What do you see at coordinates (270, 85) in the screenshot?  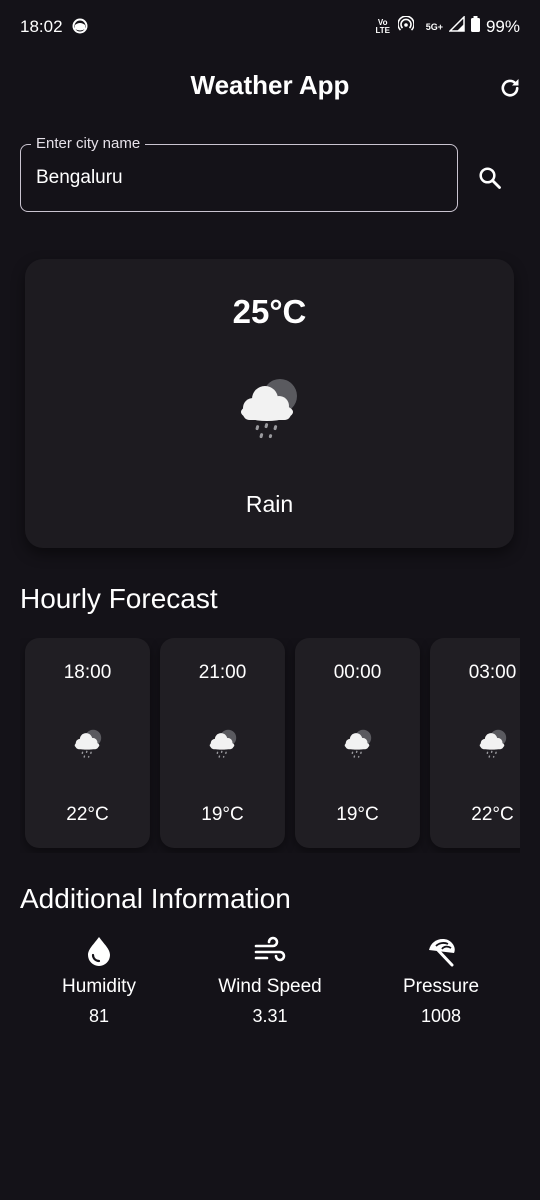 I see `app-title: Weather App` at bounding box center [270, 85].